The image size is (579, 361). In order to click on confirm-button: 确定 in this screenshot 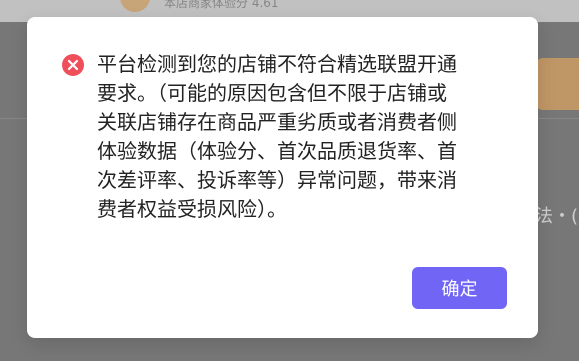, I will do `click(459, 288)`.